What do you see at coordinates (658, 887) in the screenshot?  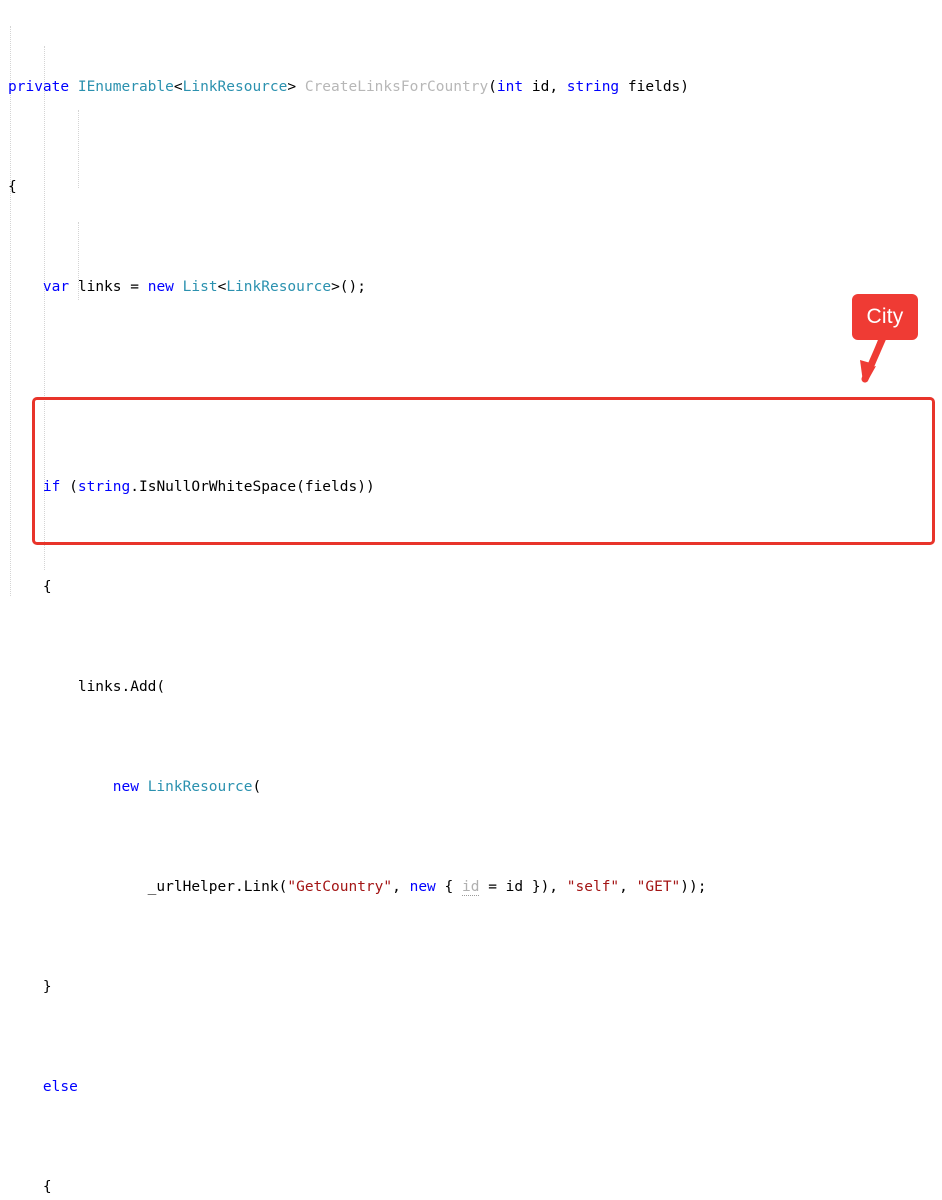 I see `token-string: "GET"` at bounding box center [658, 887].